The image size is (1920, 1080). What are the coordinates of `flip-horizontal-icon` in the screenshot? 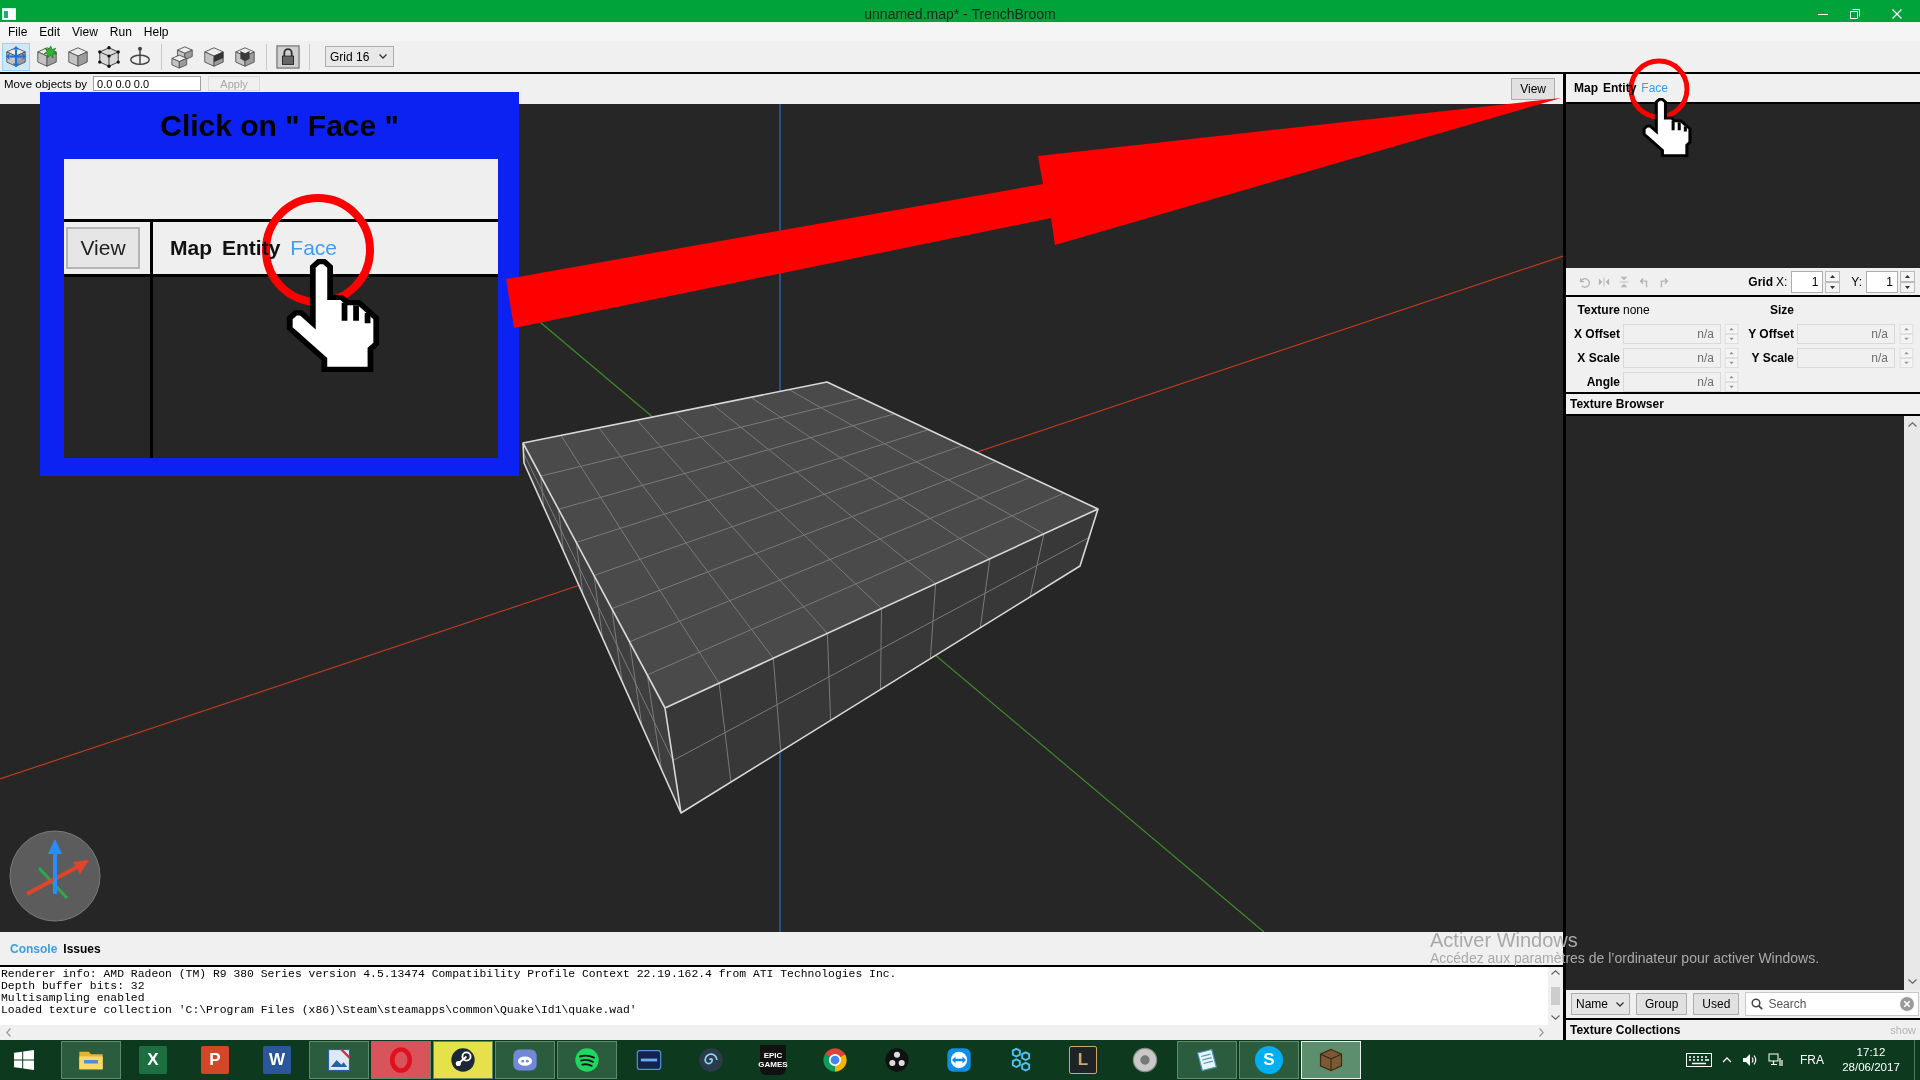 It's located at (1604, 281).